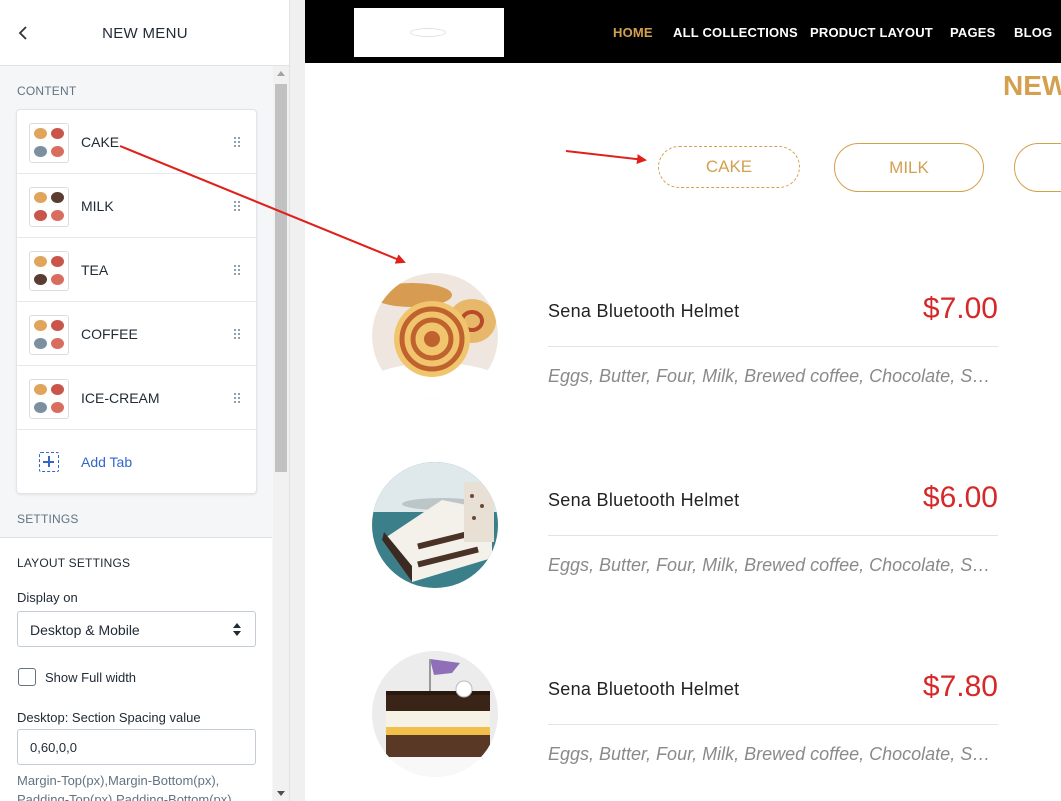 The height and width of the screenshot is (801, 1061). What do you see at coordinates (1037, 167) in the screenshot?
I see `category-tab-next` at bounding box center [1037, 167].